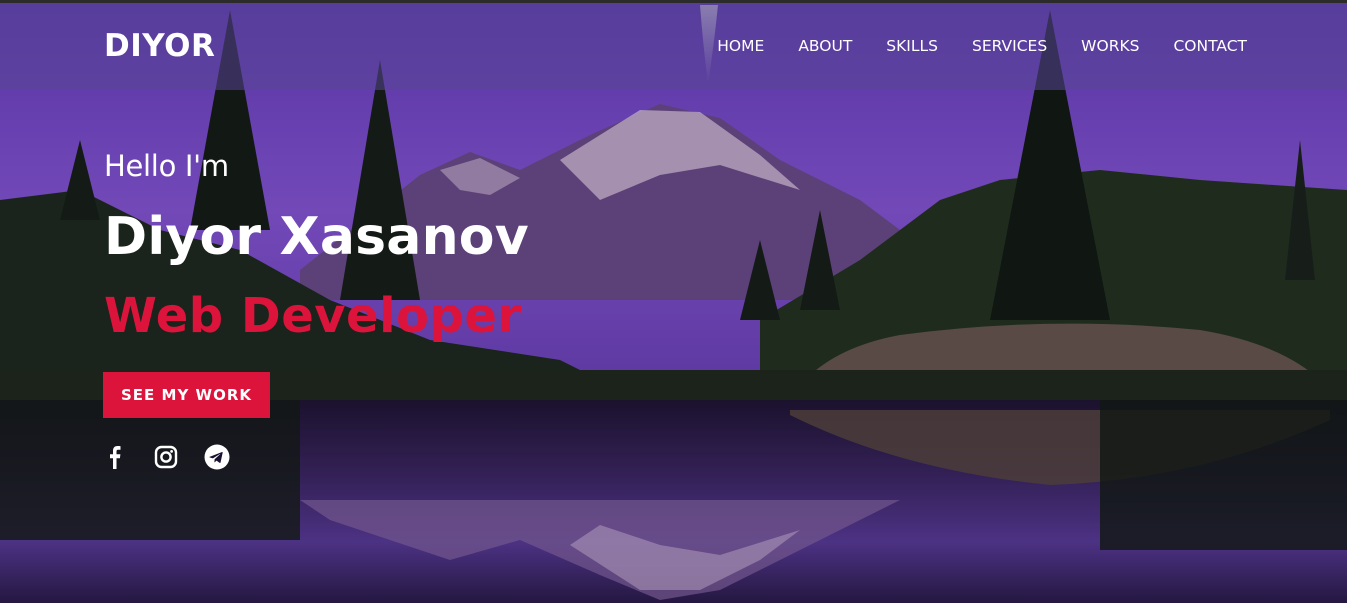 The width and height of the screenshot is (1347, 603). What do you see at coordinates (1210, 46) in the screenshot?
I see `nav-link-contact: CONTACT` at bounding box center [1210, 46].